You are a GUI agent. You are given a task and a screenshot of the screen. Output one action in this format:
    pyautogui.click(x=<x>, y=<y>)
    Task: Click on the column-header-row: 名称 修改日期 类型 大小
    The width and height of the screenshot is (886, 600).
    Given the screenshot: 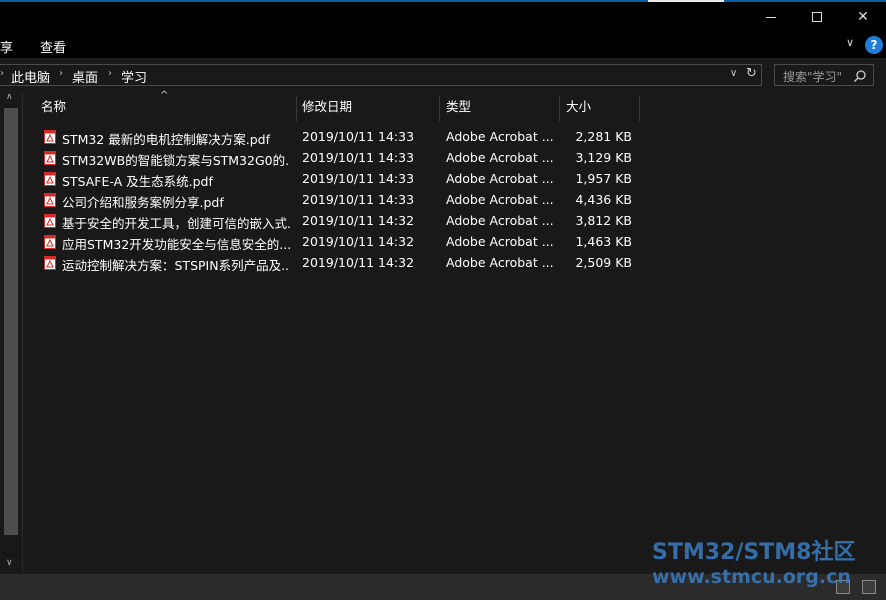 What is the action you would take?
    pyautogui.click(x=331, y=108)
    